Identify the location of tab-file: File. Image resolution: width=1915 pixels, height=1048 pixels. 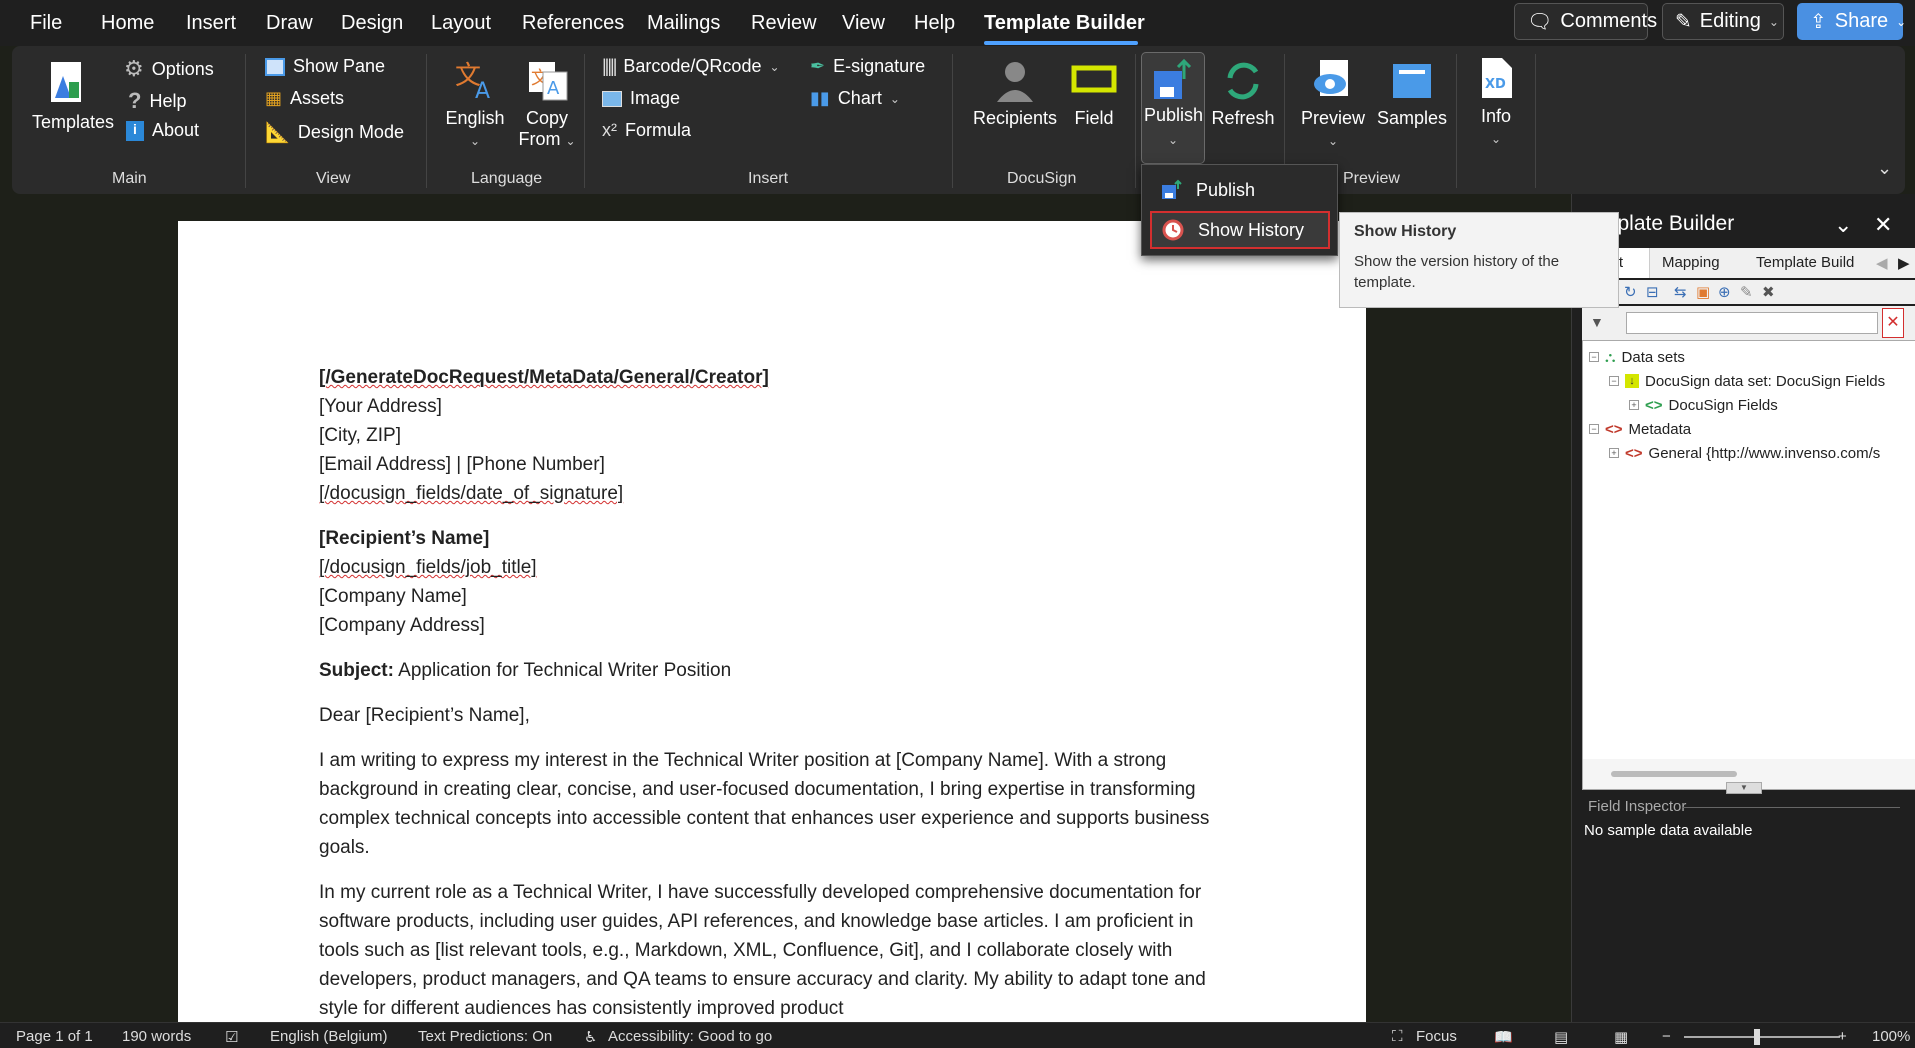
(46, 23).